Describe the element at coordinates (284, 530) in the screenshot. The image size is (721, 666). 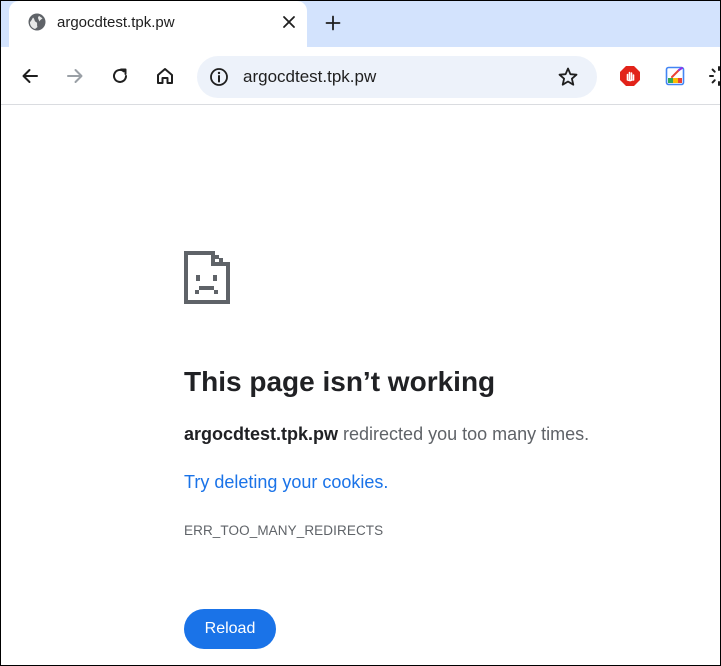
I see `error-code: ERR_TOO_MANY_REDIRECTS` at that location.